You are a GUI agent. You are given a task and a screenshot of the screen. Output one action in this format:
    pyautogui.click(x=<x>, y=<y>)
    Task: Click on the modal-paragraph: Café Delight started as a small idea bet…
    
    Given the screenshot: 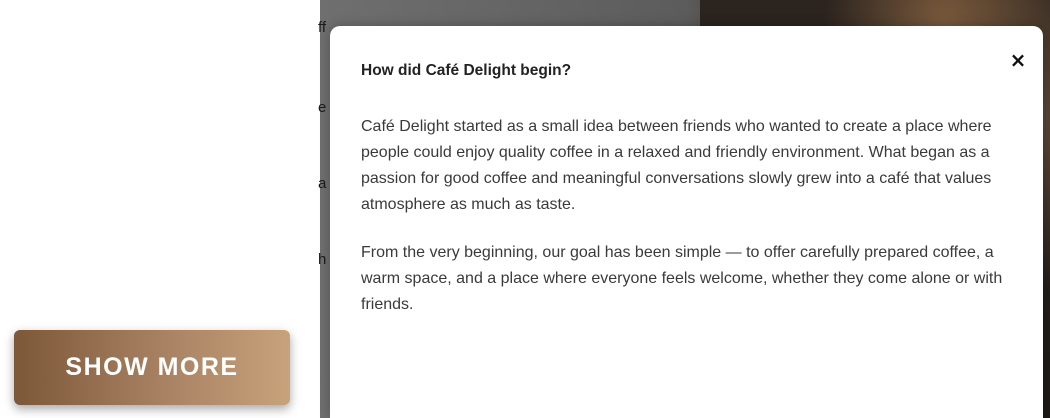 What is the action you would take?
    pyautogui.click(x=676, y=165)
    